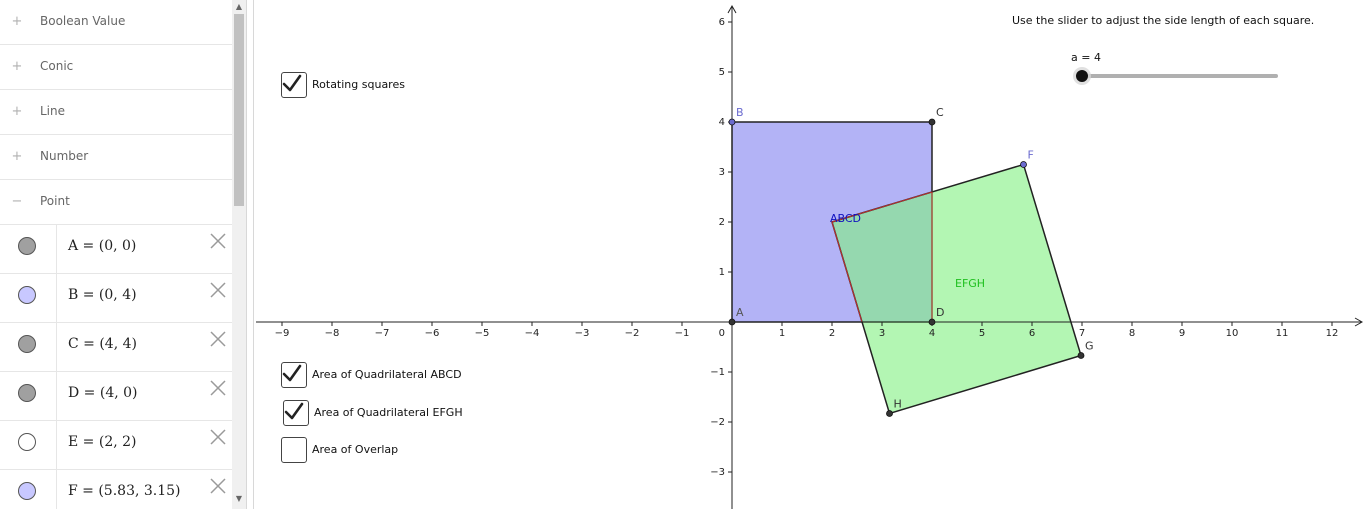 The height and width of the screenshot is (509, 1366). What do you see at coordinates (116, 202) in the screenshot?
I see `category-point: − Point` at bounding box center [116, 202].